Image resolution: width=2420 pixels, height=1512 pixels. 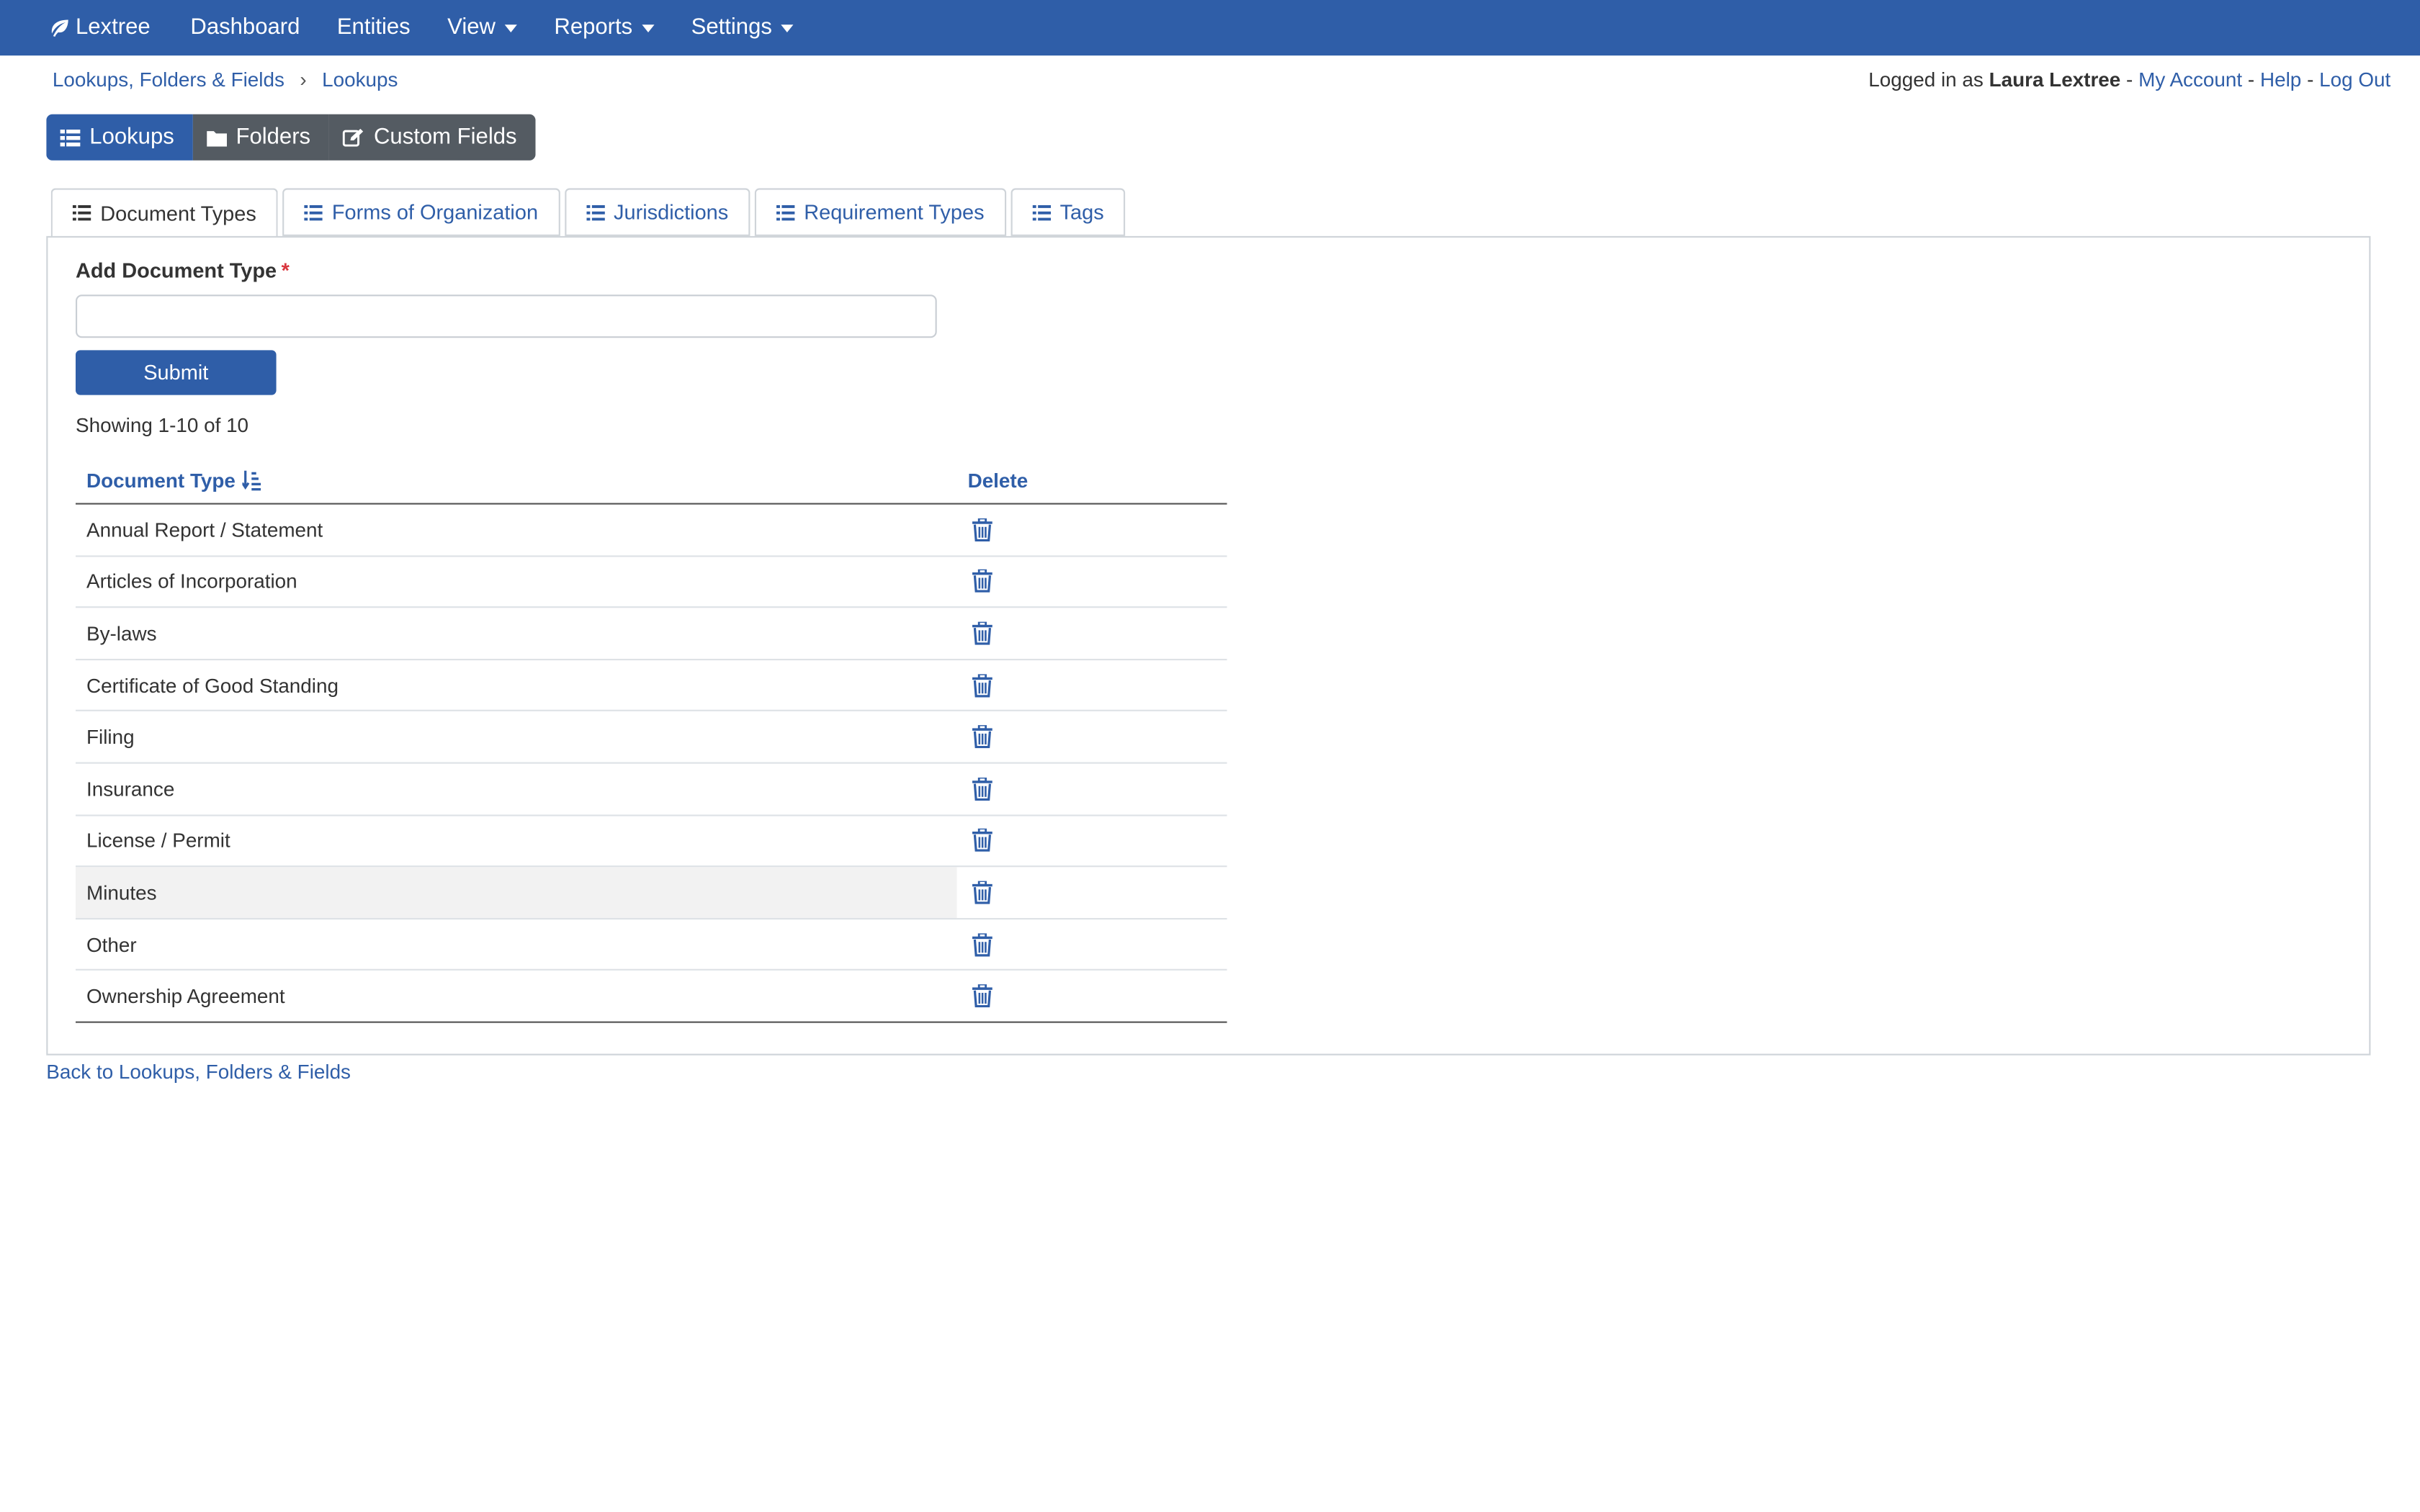 I want to click on tab-tags: Tags, so click(x=1068, y=212).